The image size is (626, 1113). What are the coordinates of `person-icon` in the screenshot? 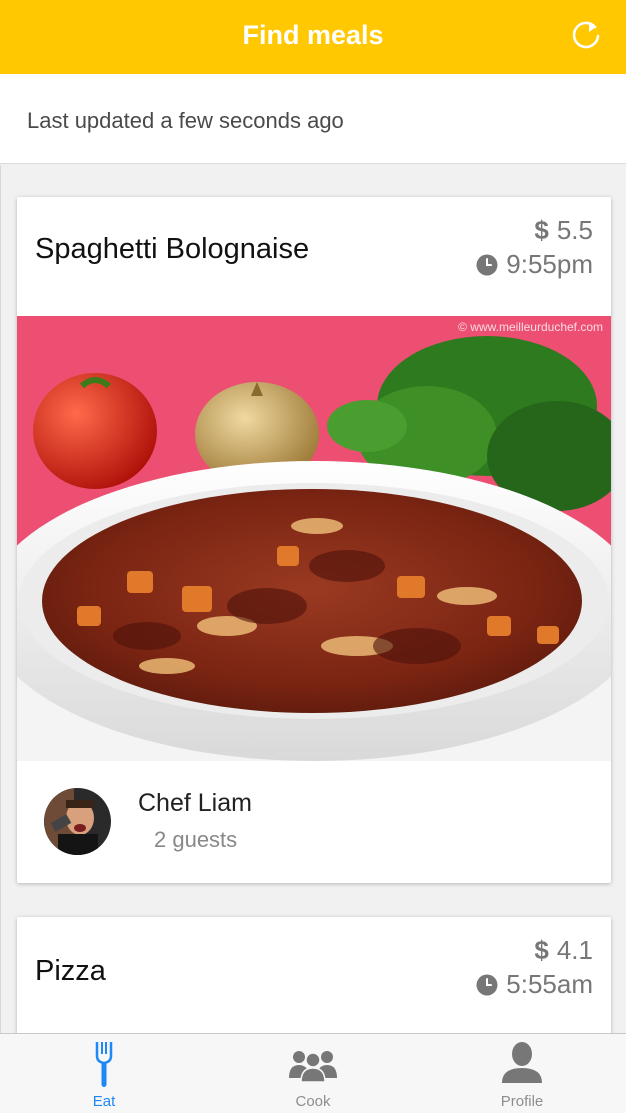 It's located at (522, 1062).